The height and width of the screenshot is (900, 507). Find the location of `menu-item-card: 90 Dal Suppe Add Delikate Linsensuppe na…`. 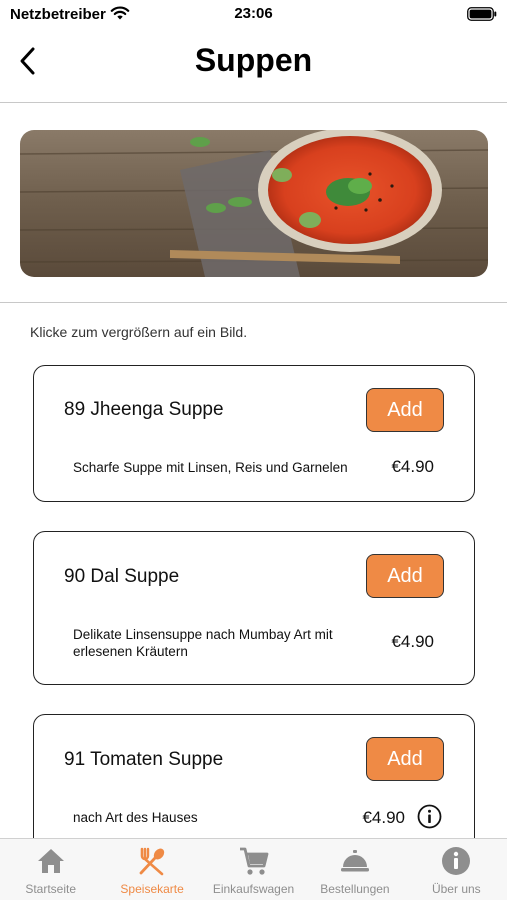

menu-item-card: 90 Dal Suppe Add Delikate Linsensuppe na… is located at coordinates (254, 608).